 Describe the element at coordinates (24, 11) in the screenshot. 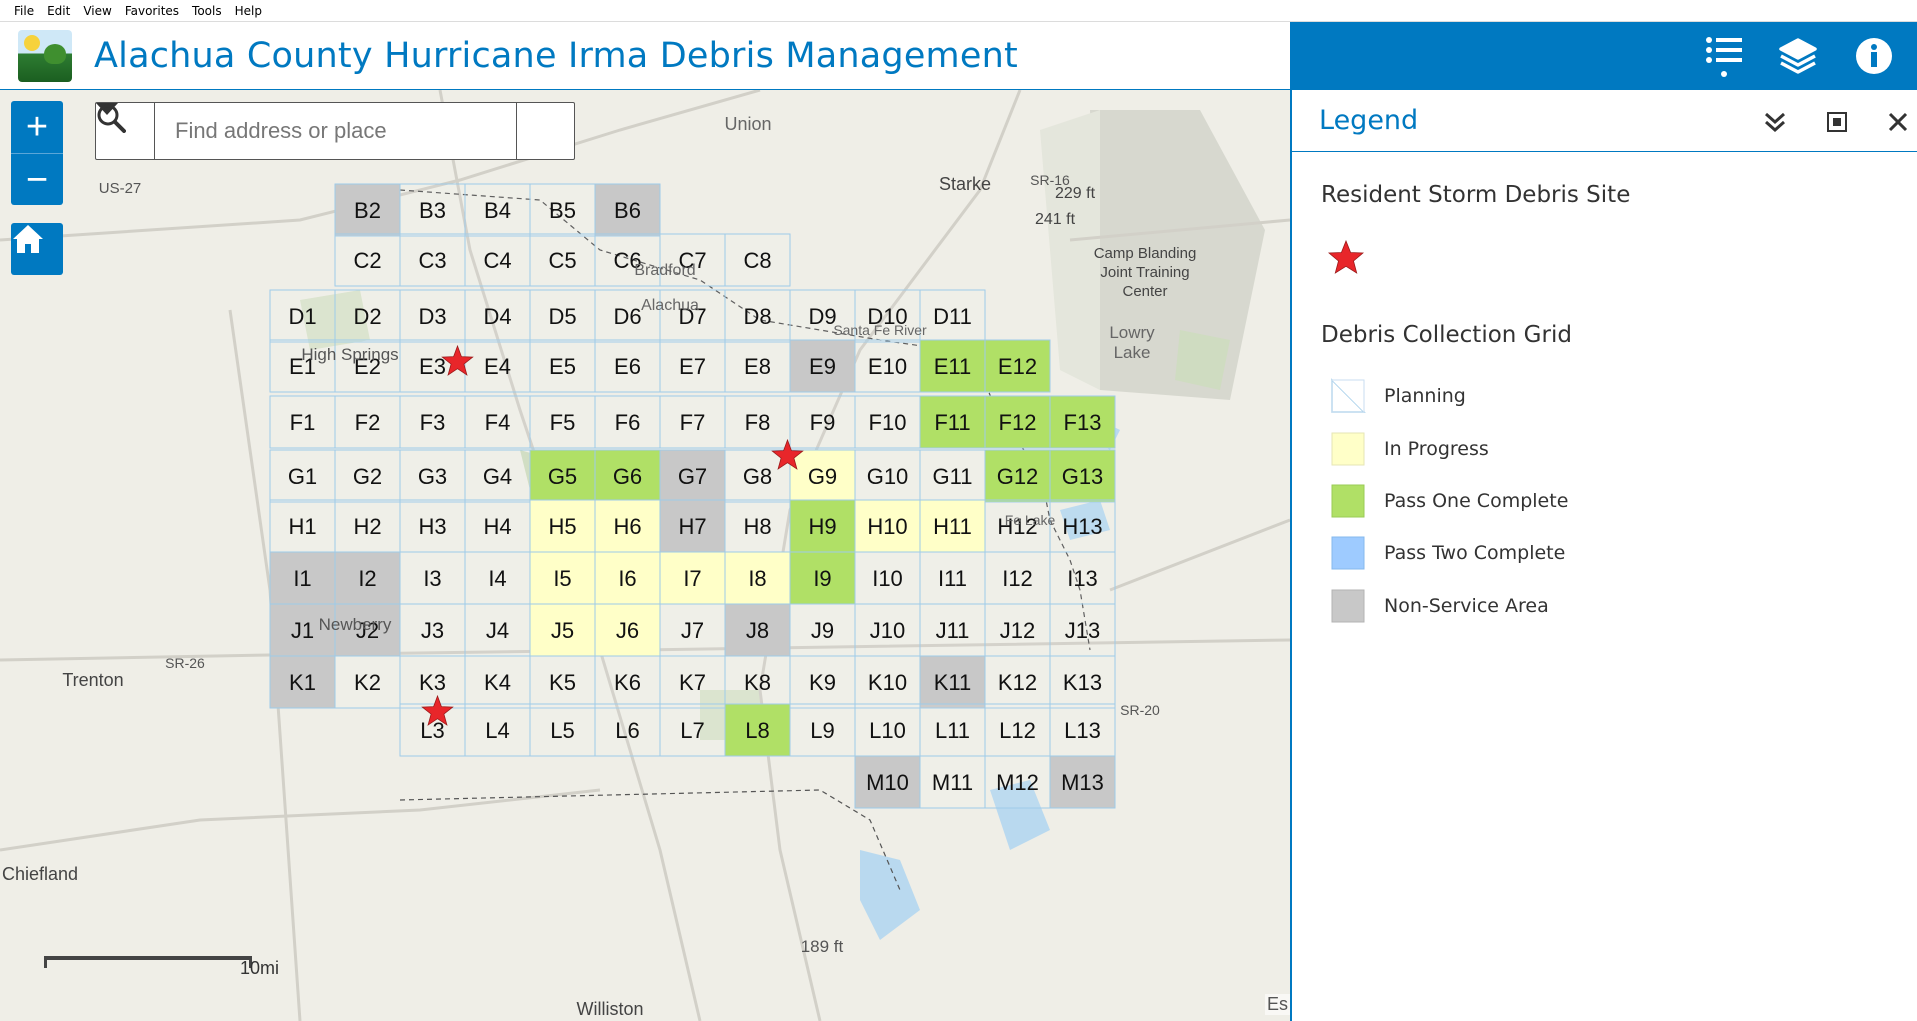

I see `menu-file: File` at that location.